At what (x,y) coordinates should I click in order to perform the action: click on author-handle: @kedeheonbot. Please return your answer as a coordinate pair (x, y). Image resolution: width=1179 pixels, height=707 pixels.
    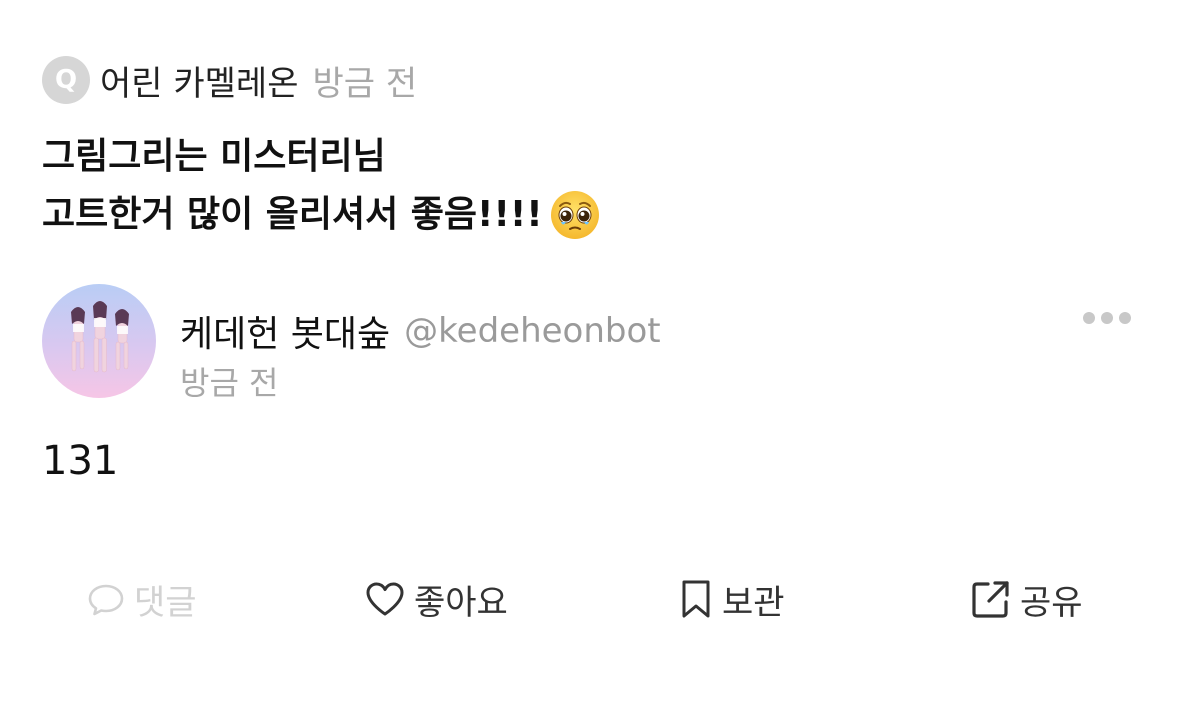
    Looking at the image, I should click on (532, 331).